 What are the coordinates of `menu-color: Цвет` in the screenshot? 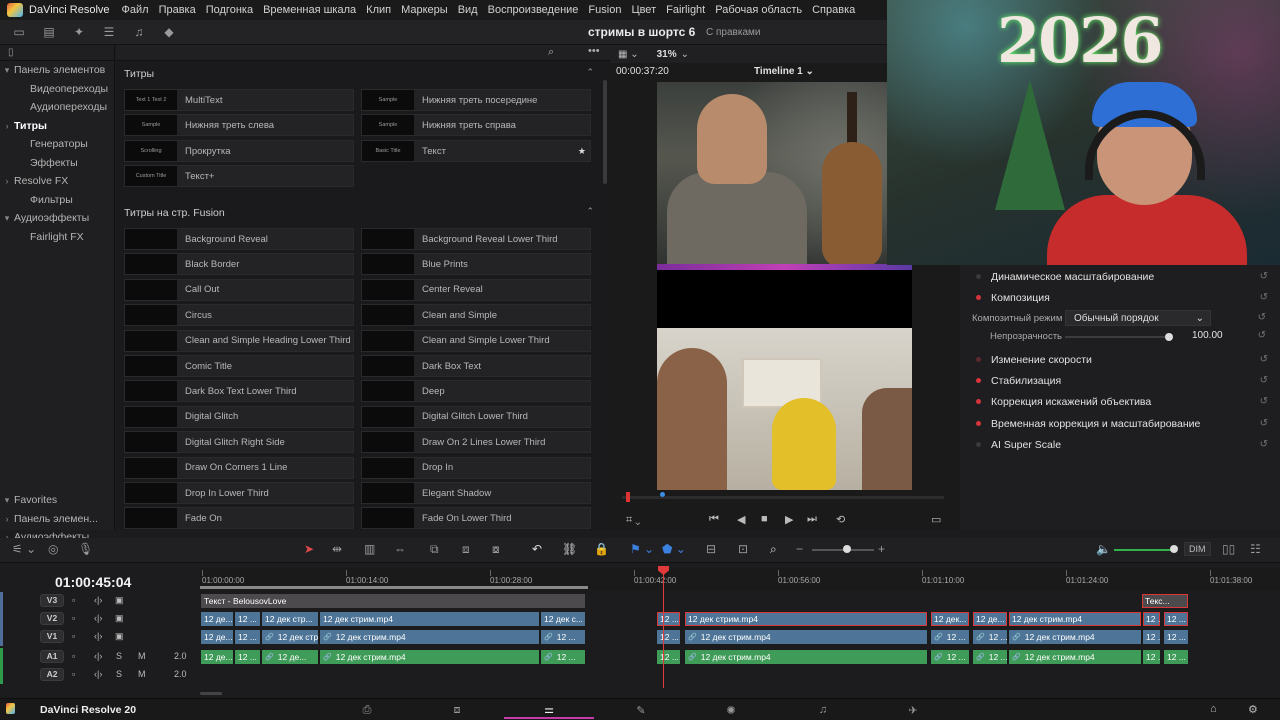 It's located at (643, 10).